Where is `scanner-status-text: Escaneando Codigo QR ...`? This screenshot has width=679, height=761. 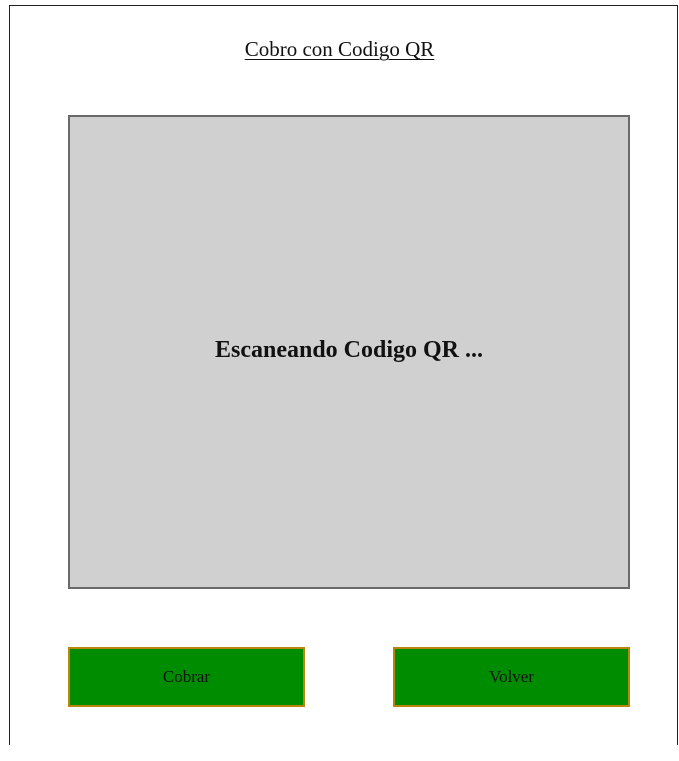 scanner-status-text: Escaneando Codigo QR ... is located at coordinates (349, 349).